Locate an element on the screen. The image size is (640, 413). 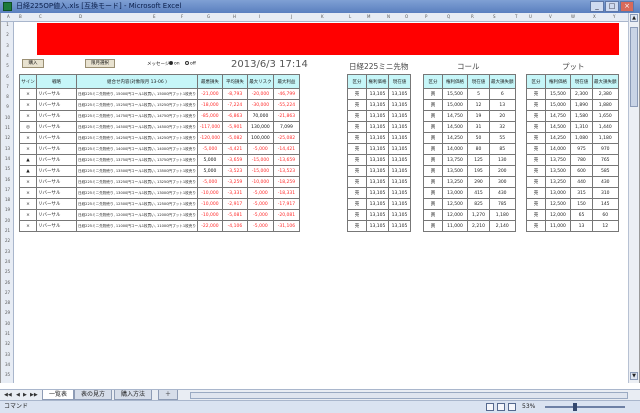
scroll-down-icon: ▼ is located at coordinates (634, 376).